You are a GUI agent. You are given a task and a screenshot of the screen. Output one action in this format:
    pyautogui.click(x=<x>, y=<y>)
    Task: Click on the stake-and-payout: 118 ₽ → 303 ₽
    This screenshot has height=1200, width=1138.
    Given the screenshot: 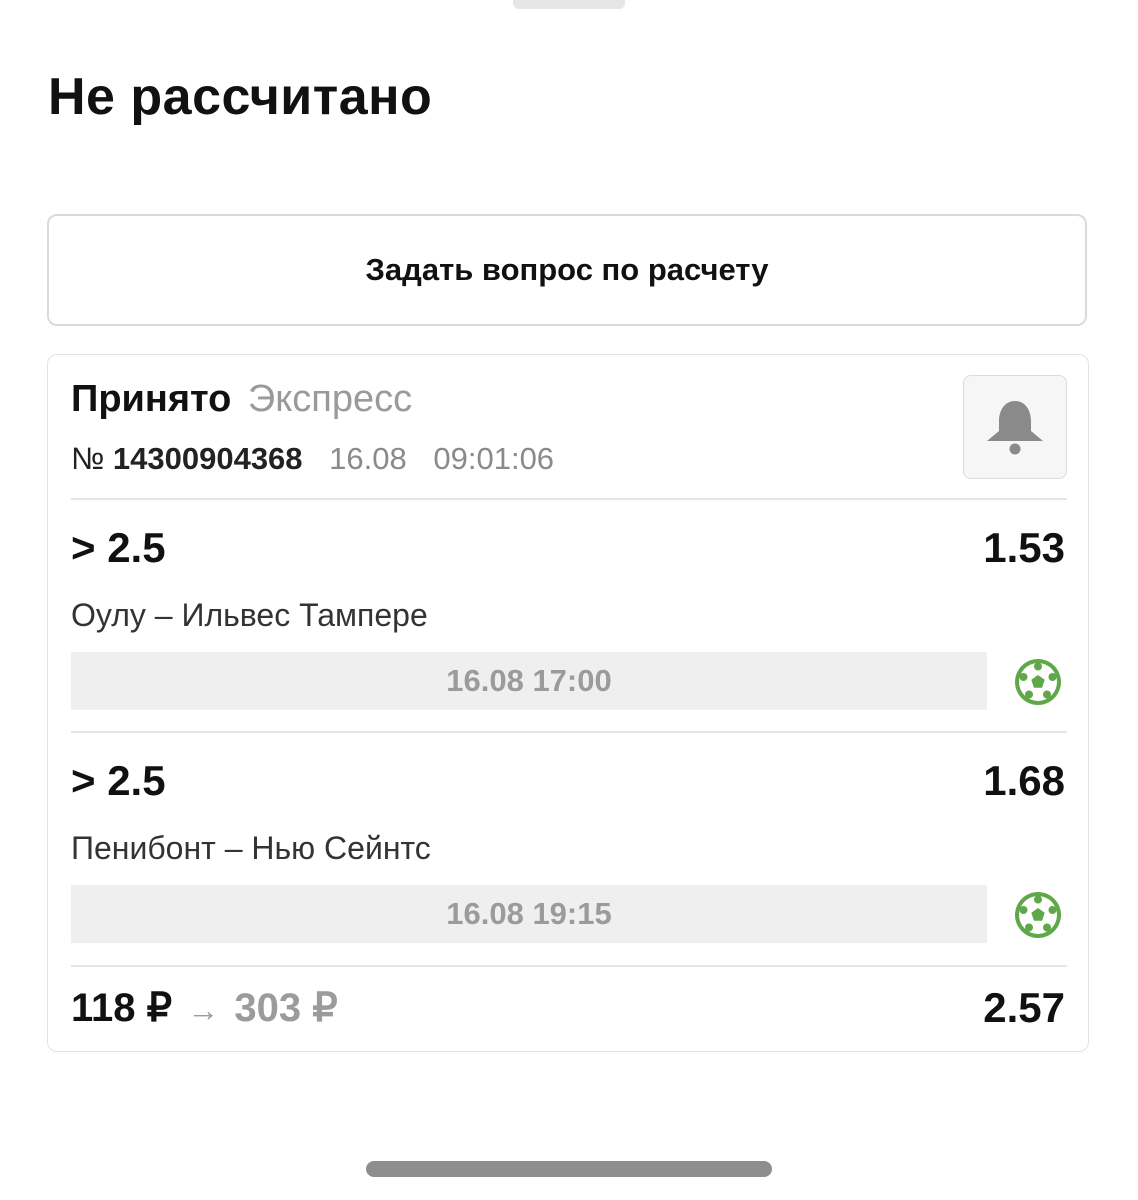 What is the action you would take?
    pyautogui.click(x=204, y=1009)
    